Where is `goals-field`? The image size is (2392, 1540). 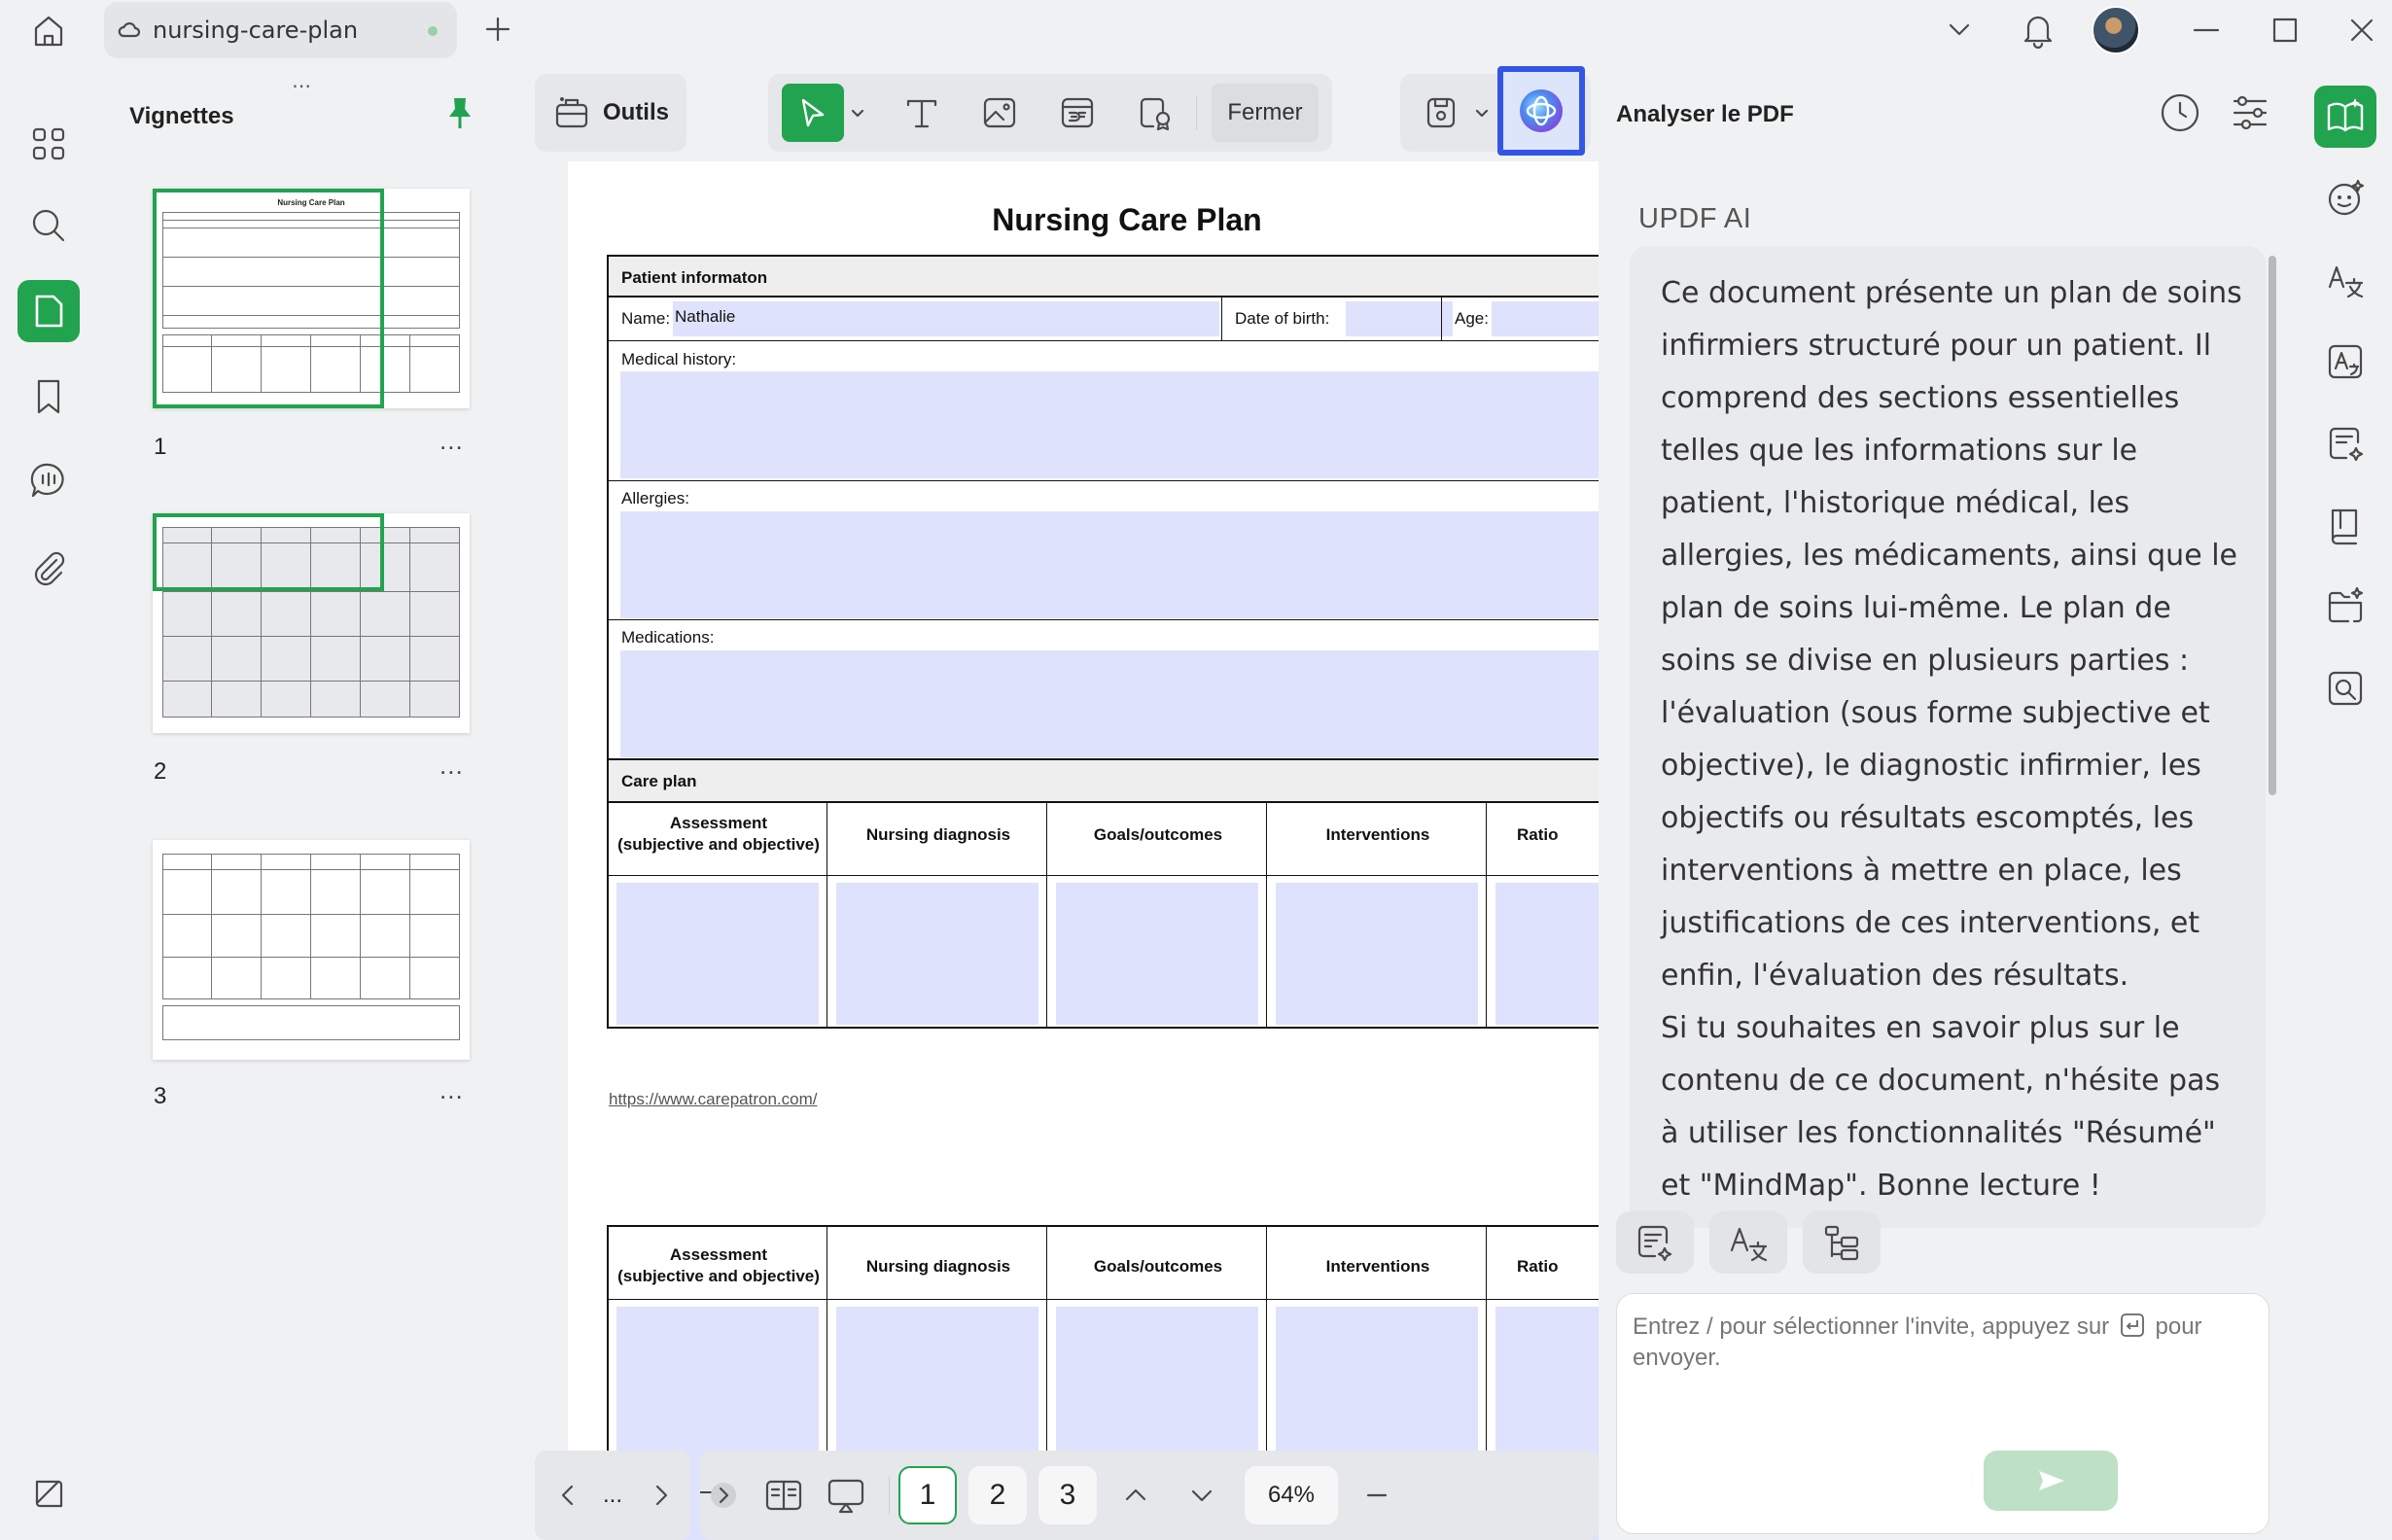 goals-field is located at coordinates (1157, 954).